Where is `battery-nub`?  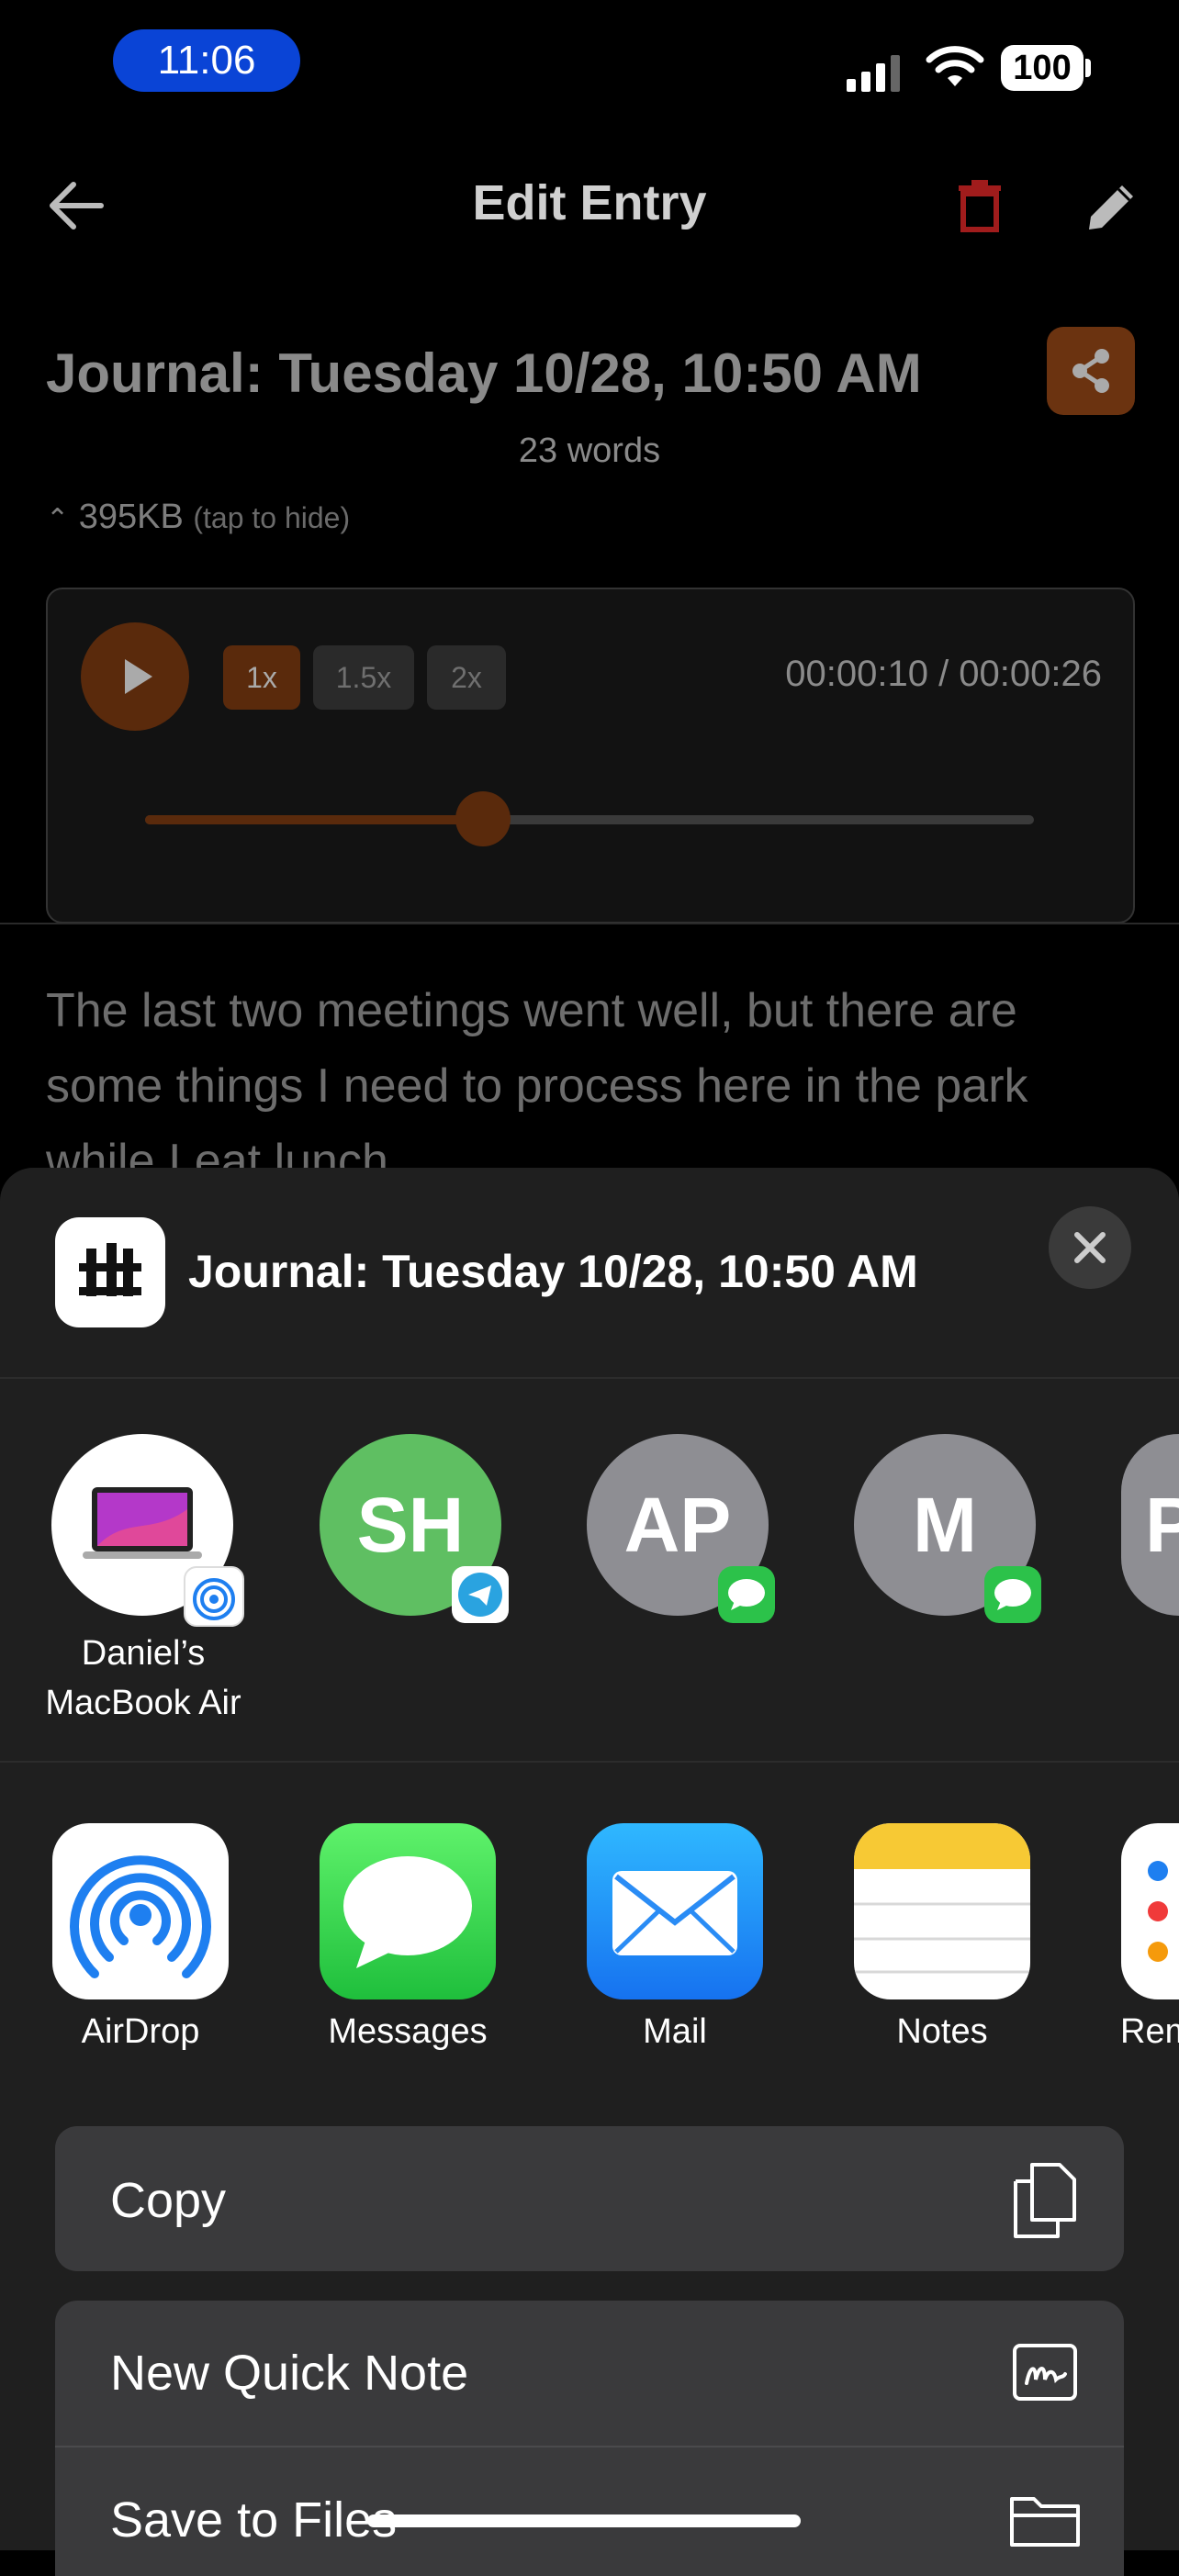 battery-nub is located at coordinates (1088, 68).